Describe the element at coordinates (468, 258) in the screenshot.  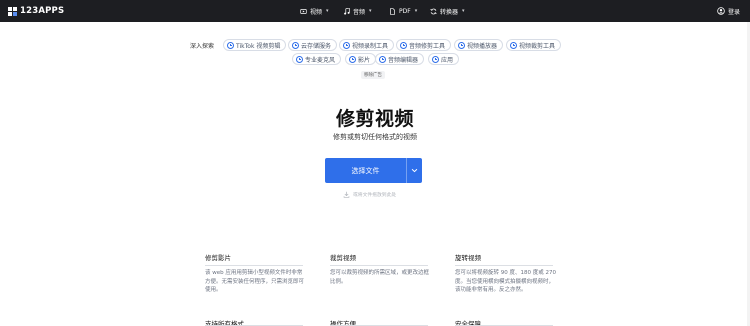
I see `feature-title: 旋转视频` at that location.